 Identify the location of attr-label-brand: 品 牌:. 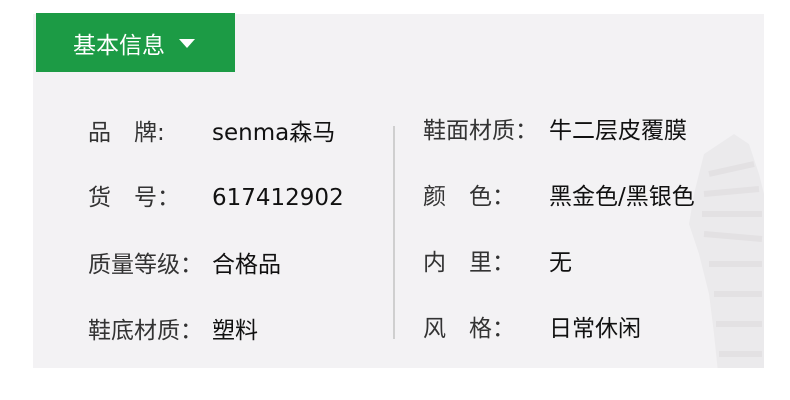
(126, 133).